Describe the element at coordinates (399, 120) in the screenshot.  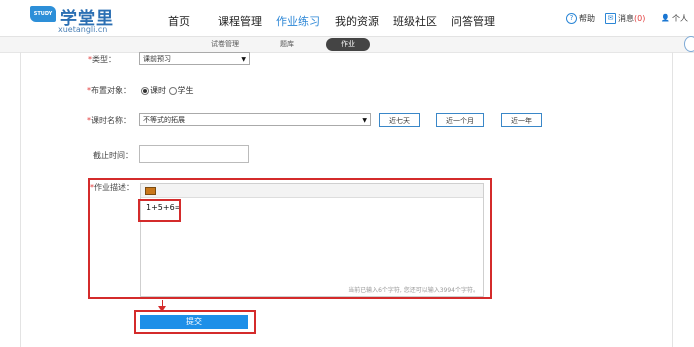
I see `last-seven-days-button: 近七天` at that location.